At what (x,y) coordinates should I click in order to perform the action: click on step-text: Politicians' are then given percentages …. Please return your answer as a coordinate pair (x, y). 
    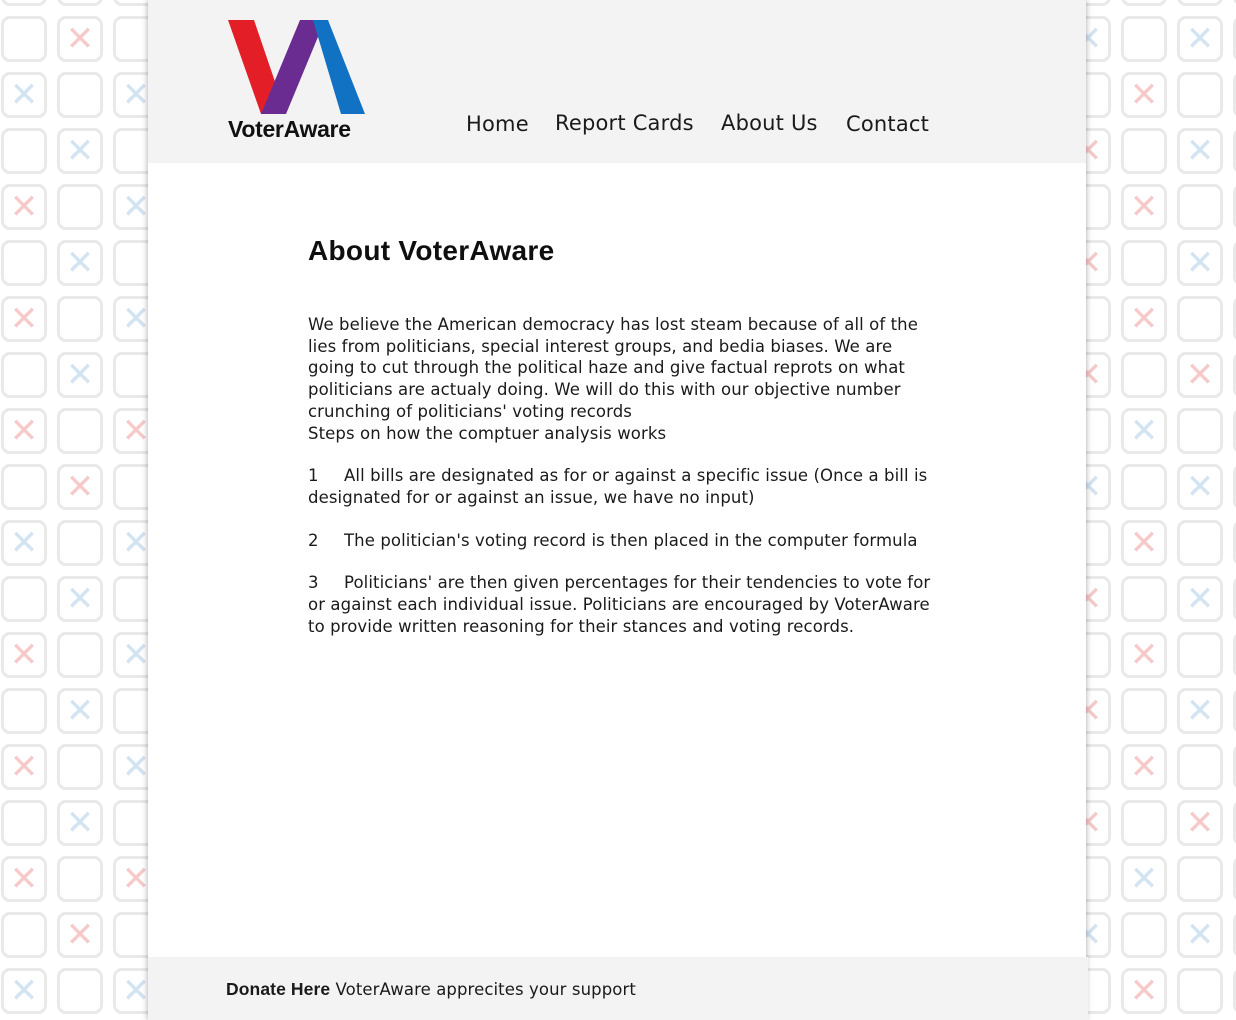
    Looking at the image, I should click on (619, 604).